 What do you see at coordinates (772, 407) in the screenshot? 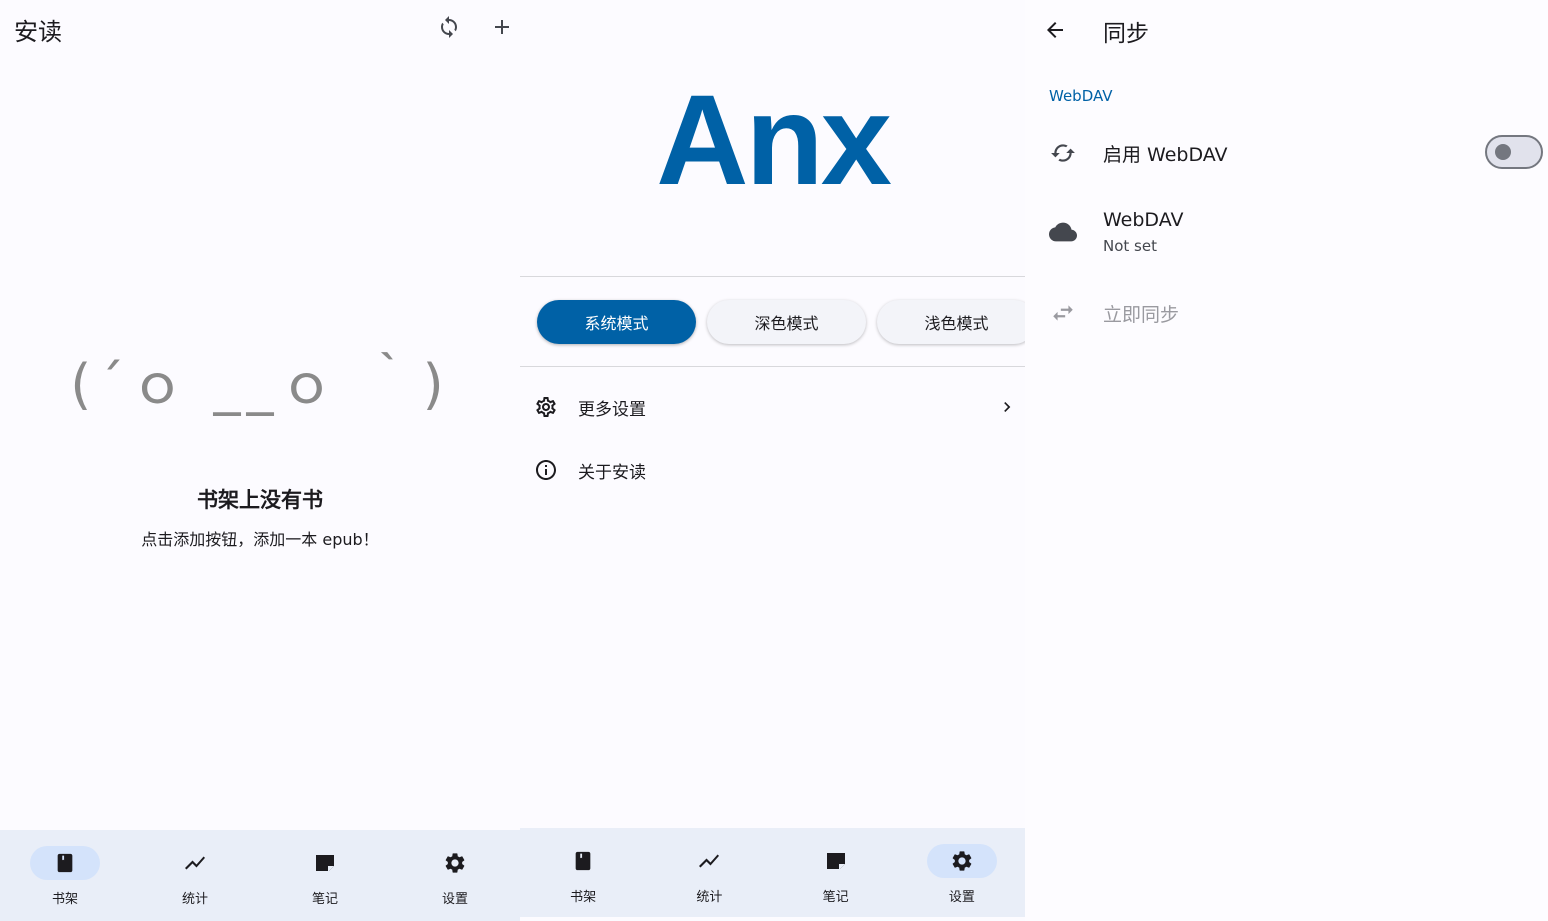
I see `more-settings-item: 更多设置` at bounding box center [772, 407].